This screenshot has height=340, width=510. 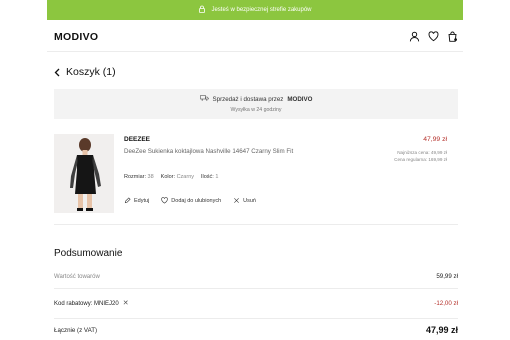 I want to click on add-to-favorites-button: Dodaj do ulubionych, so click(x=191, y=200).